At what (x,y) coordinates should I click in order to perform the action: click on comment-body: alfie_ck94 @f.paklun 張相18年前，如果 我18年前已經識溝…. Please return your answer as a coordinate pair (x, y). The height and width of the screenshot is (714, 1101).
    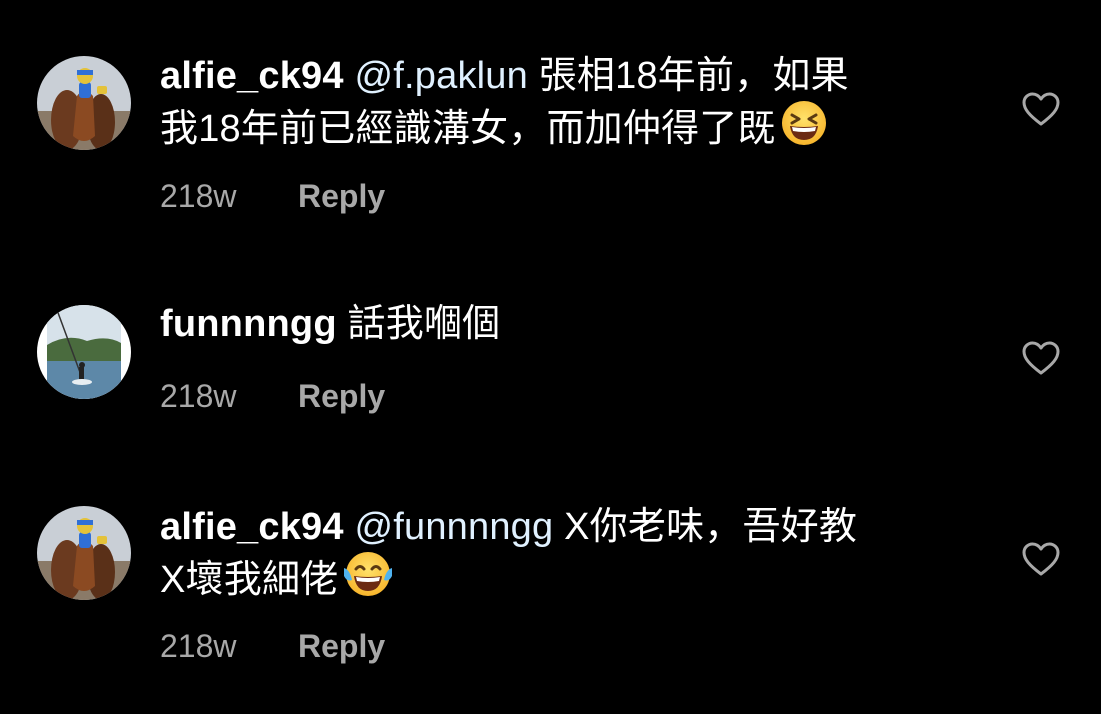
    Looking at the image, I should click on (560, 105).